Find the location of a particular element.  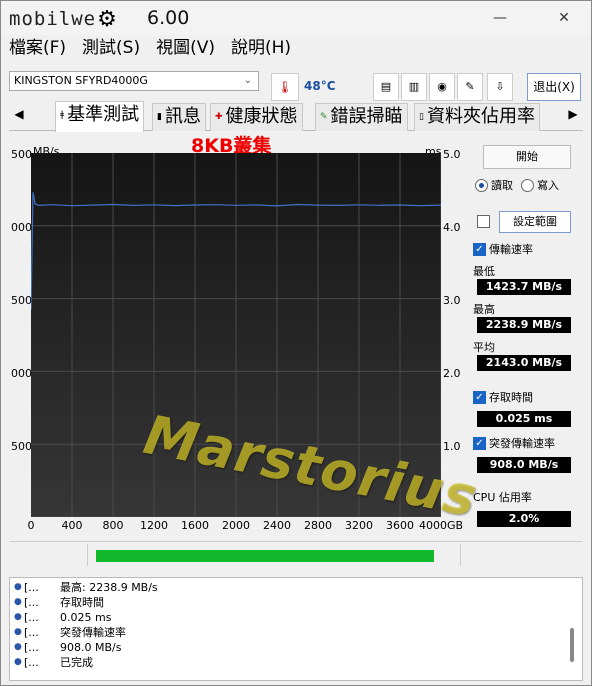

close-button: ✕ is located at coordinates (564, 18).